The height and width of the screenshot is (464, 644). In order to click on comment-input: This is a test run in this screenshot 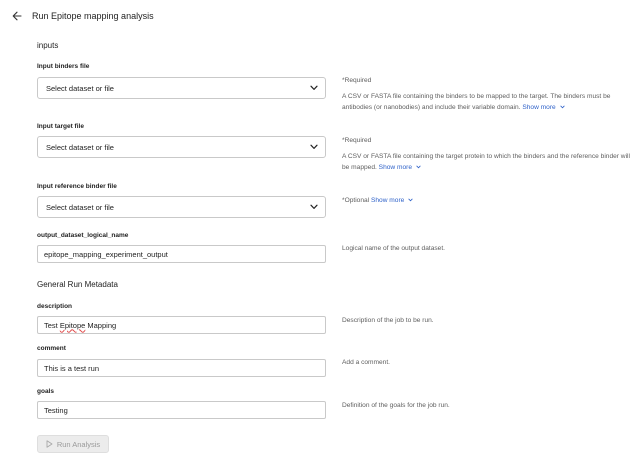, I will do `click(181, 368)`.